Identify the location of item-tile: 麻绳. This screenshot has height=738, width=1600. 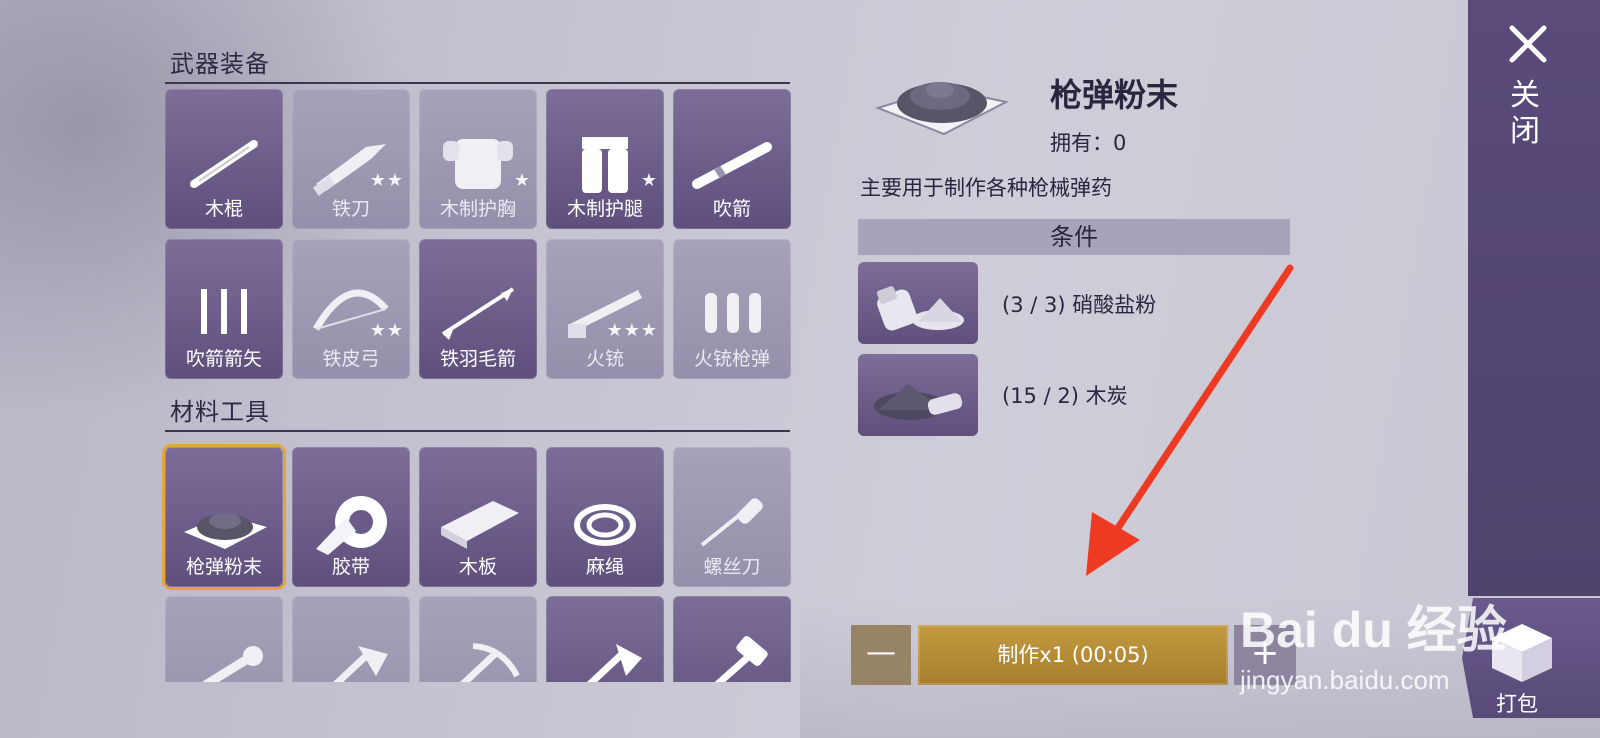
(605, 517).